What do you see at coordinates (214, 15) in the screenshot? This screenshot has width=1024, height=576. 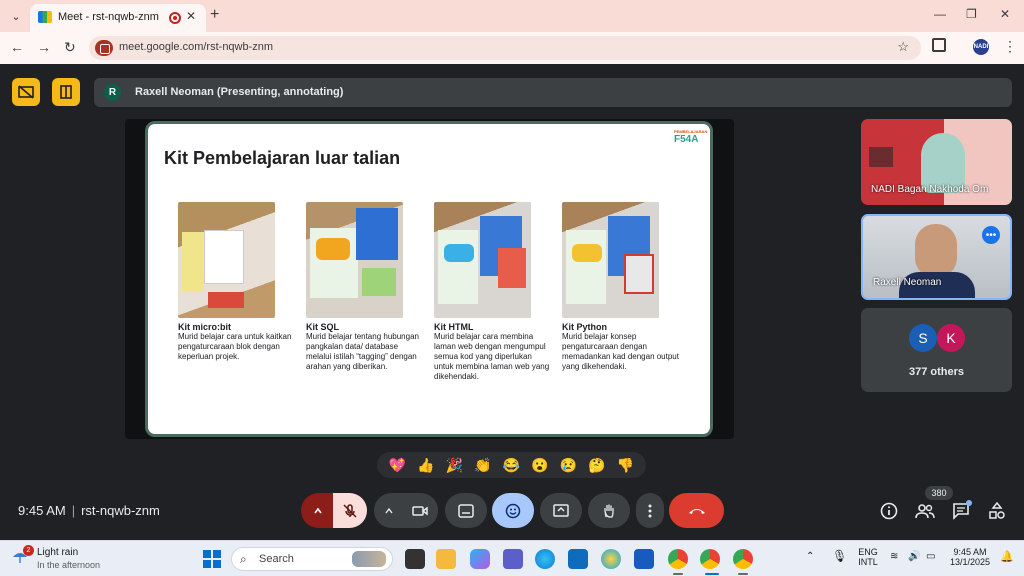 I see `new-tab-plus-icon: +` at bounding box center [214, 15].